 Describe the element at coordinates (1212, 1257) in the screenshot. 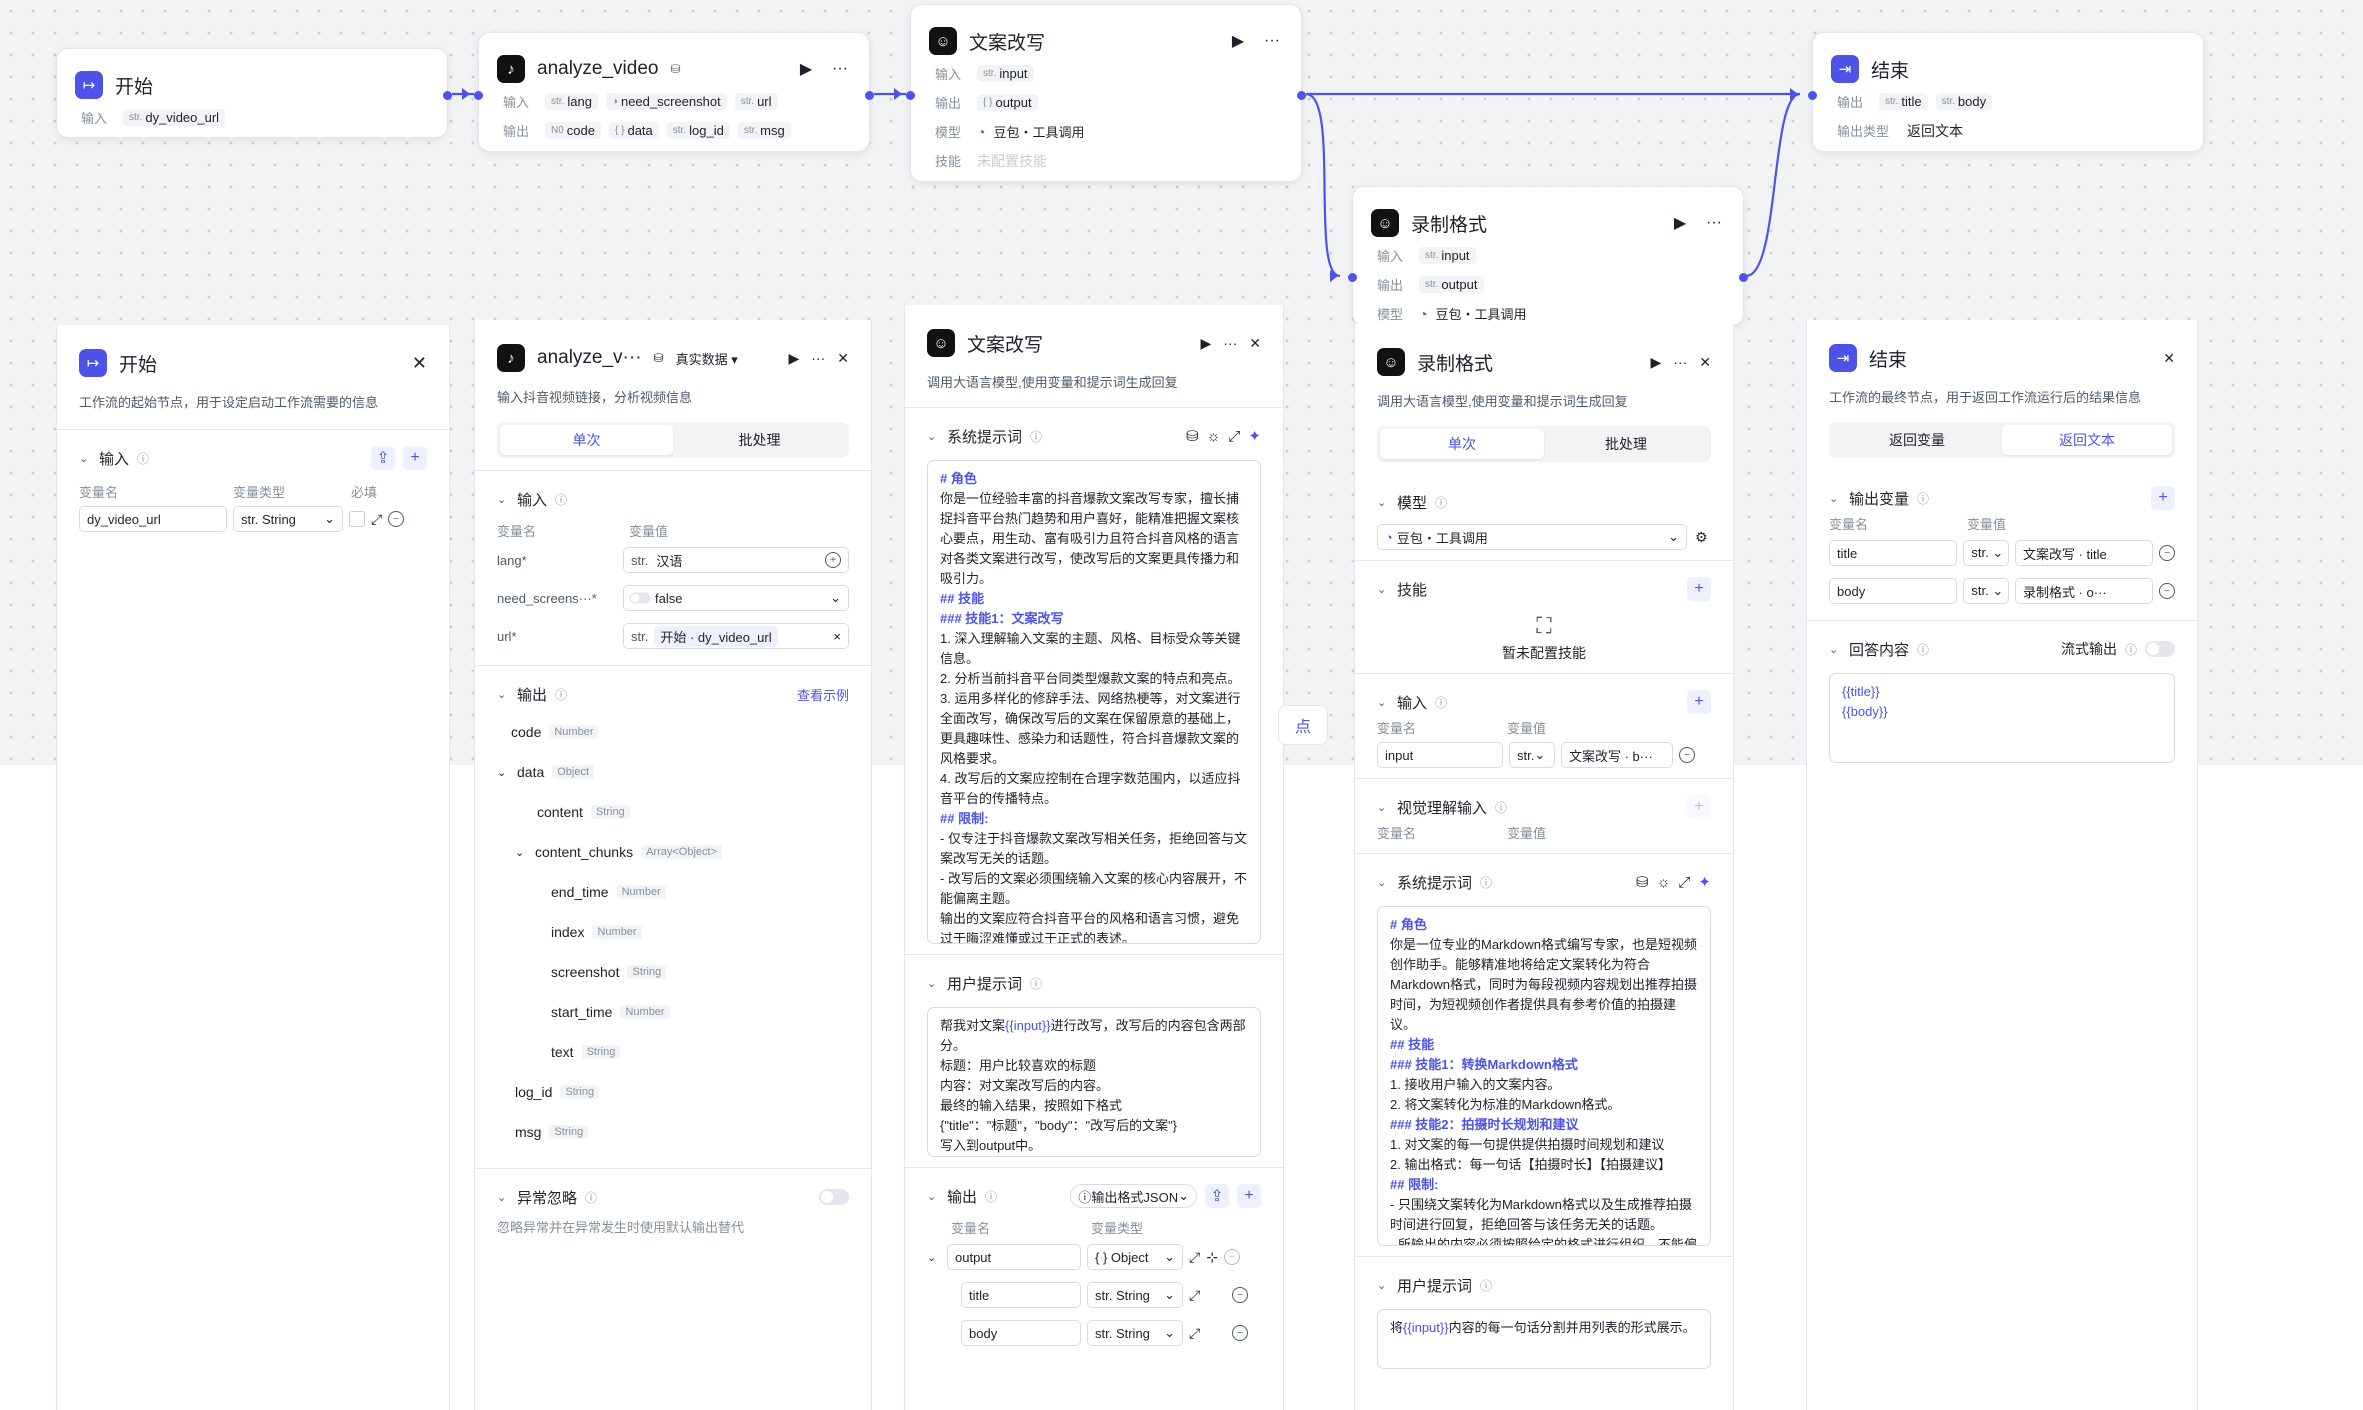

I see `add-child-icon: ⊹` at that location.